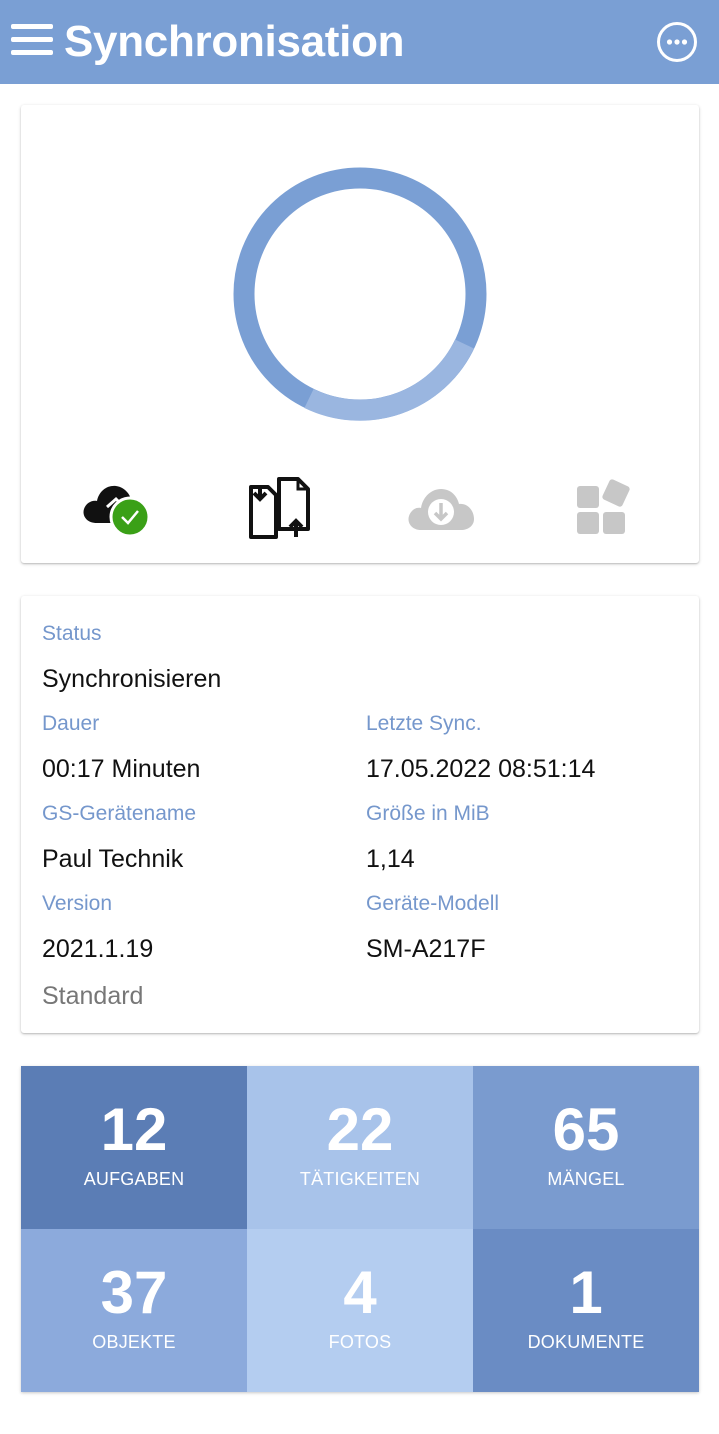 Image resolution: width=719 pixels, height=1434 pixels. What do you see at coordinates (428, 813) in the screenshot?
I see `size-label: Größe in MiB` at bounding box center [428, 813].